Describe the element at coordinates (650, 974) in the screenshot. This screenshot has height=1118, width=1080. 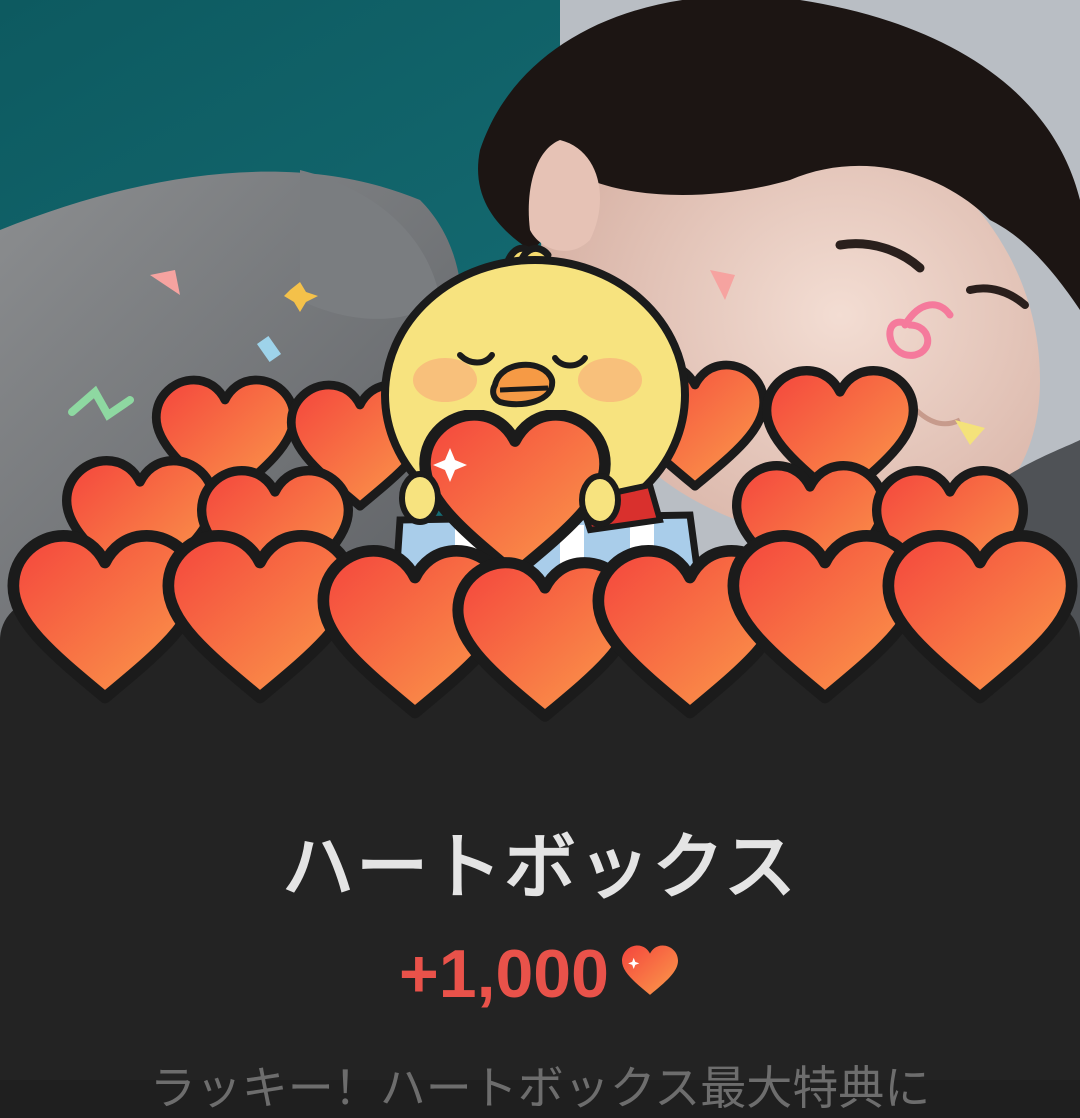
I see `heart-icon` at that location.